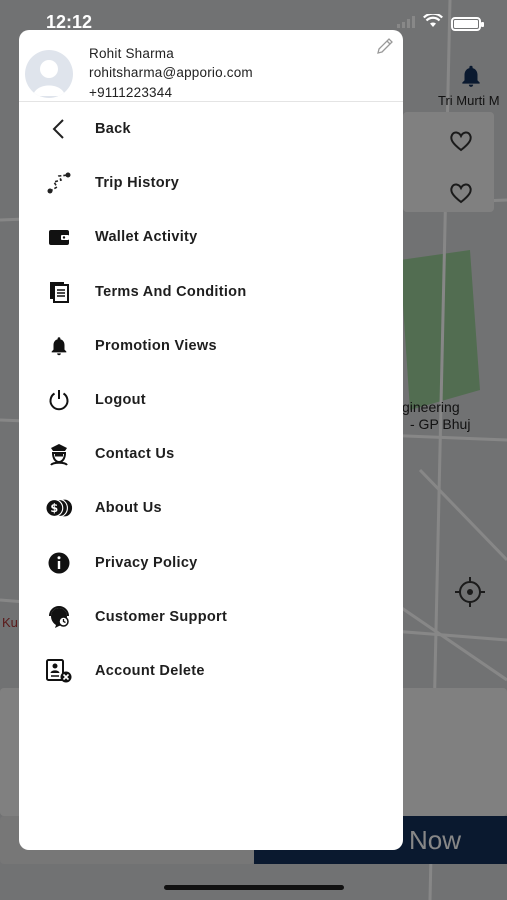 Image resolution: width=507 pixels, height=900 pixels. Describe the element at coordinates (433, 22) in the screenshot. I see `wifi-icon` at that location.